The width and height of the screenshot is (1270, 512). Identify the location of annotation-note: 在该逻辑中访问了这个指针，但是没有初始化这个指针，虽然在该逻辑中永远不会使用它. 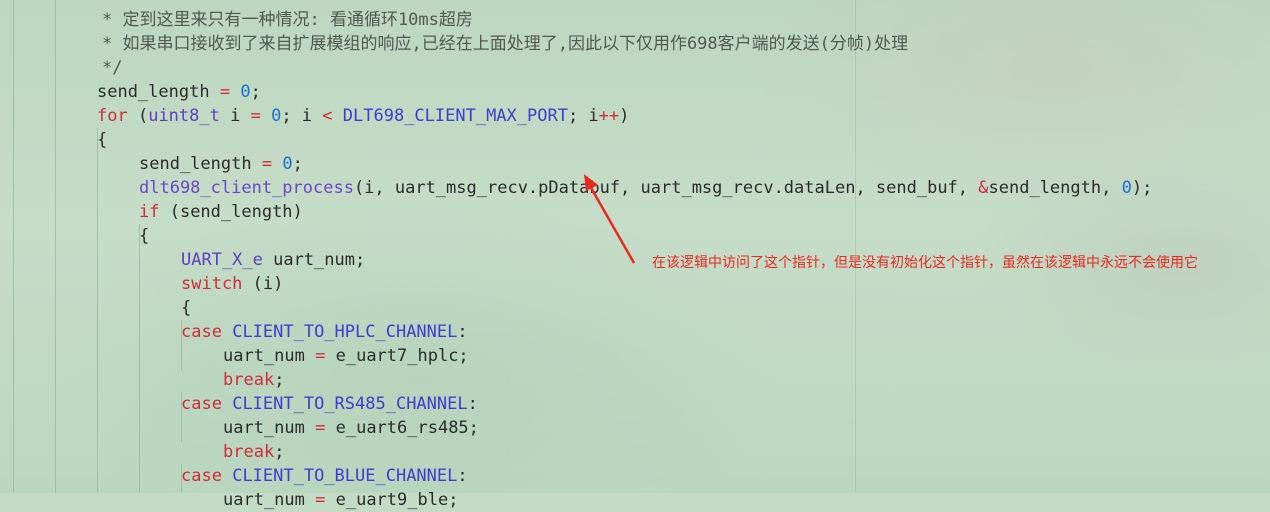
(925, 263).